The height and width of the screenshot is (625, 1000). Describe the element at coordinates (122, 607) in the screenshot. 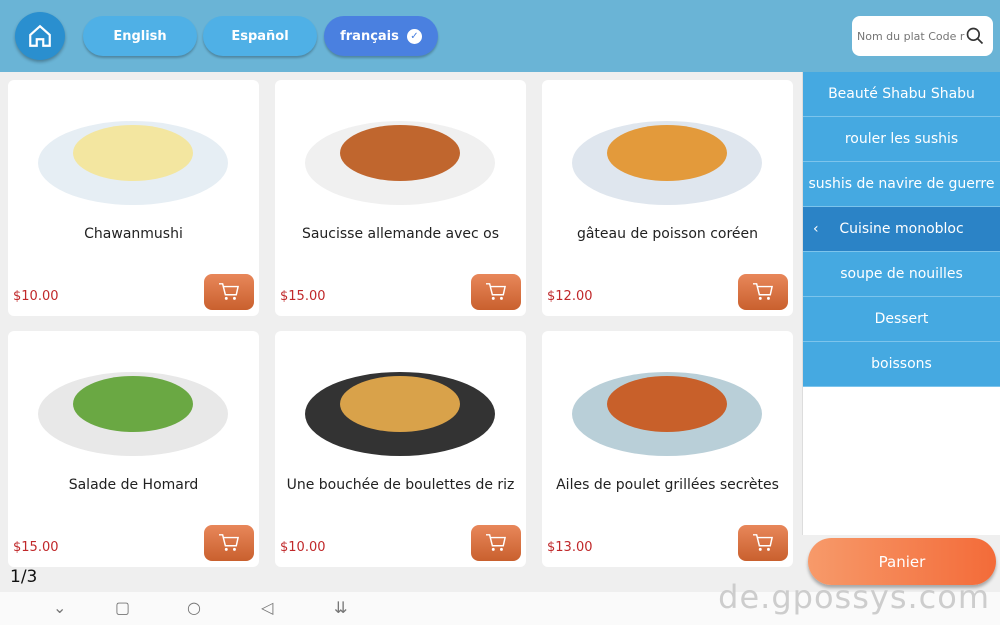

I see `recent-apps-icon: ▢` at that location.